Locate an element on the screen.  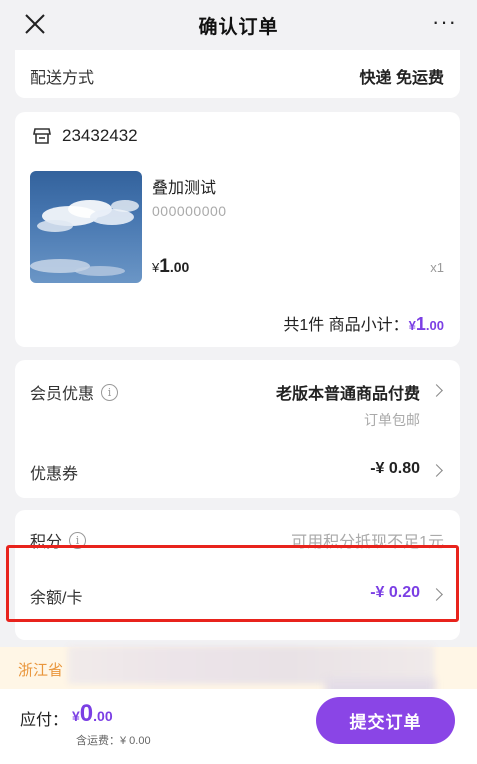
delivery-row: 配送方式 快递 免运费 is located at coordinates (237, 74).